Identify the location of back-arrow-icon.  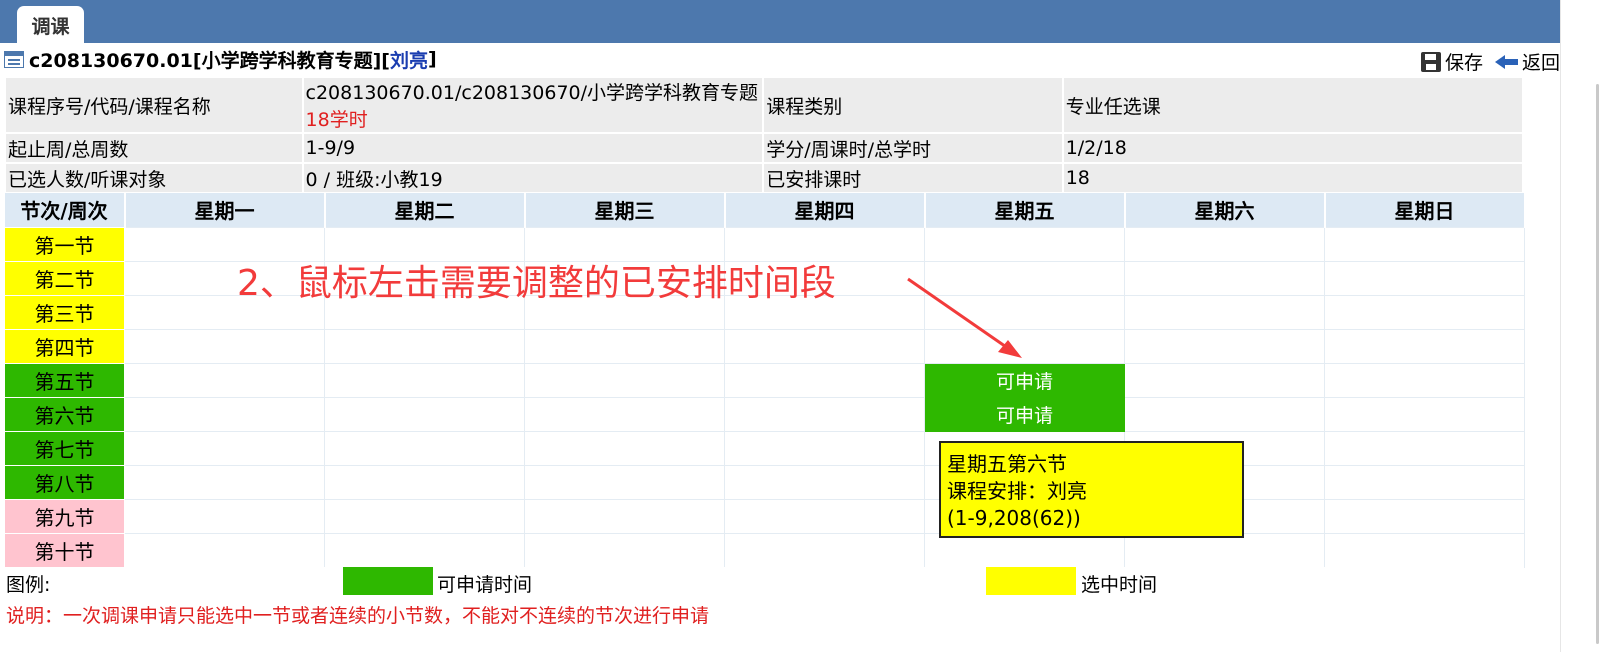
(1506, 62).